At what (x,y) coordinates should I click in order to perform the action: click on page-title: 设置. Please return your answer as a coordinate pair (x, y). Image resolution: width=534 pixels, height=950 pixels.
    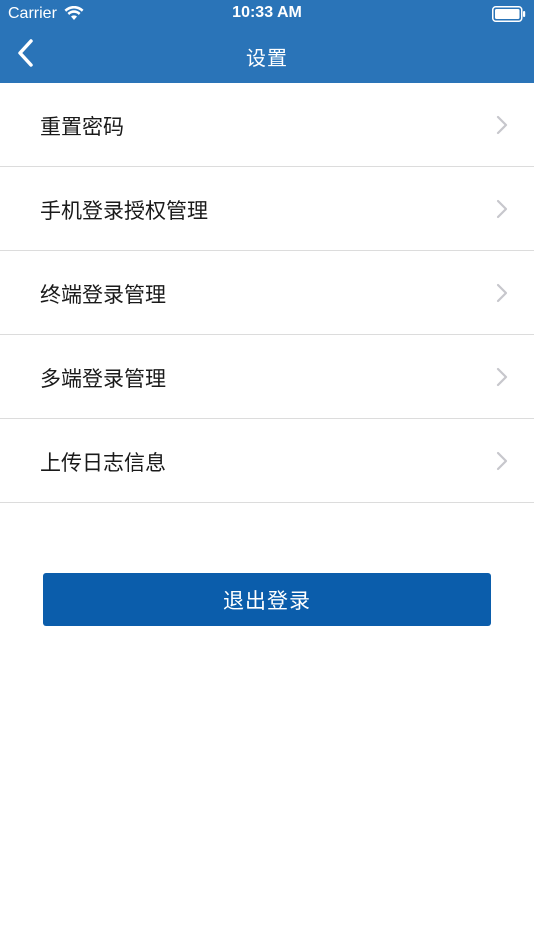
    Looking at the image, I should click on (267, 58).